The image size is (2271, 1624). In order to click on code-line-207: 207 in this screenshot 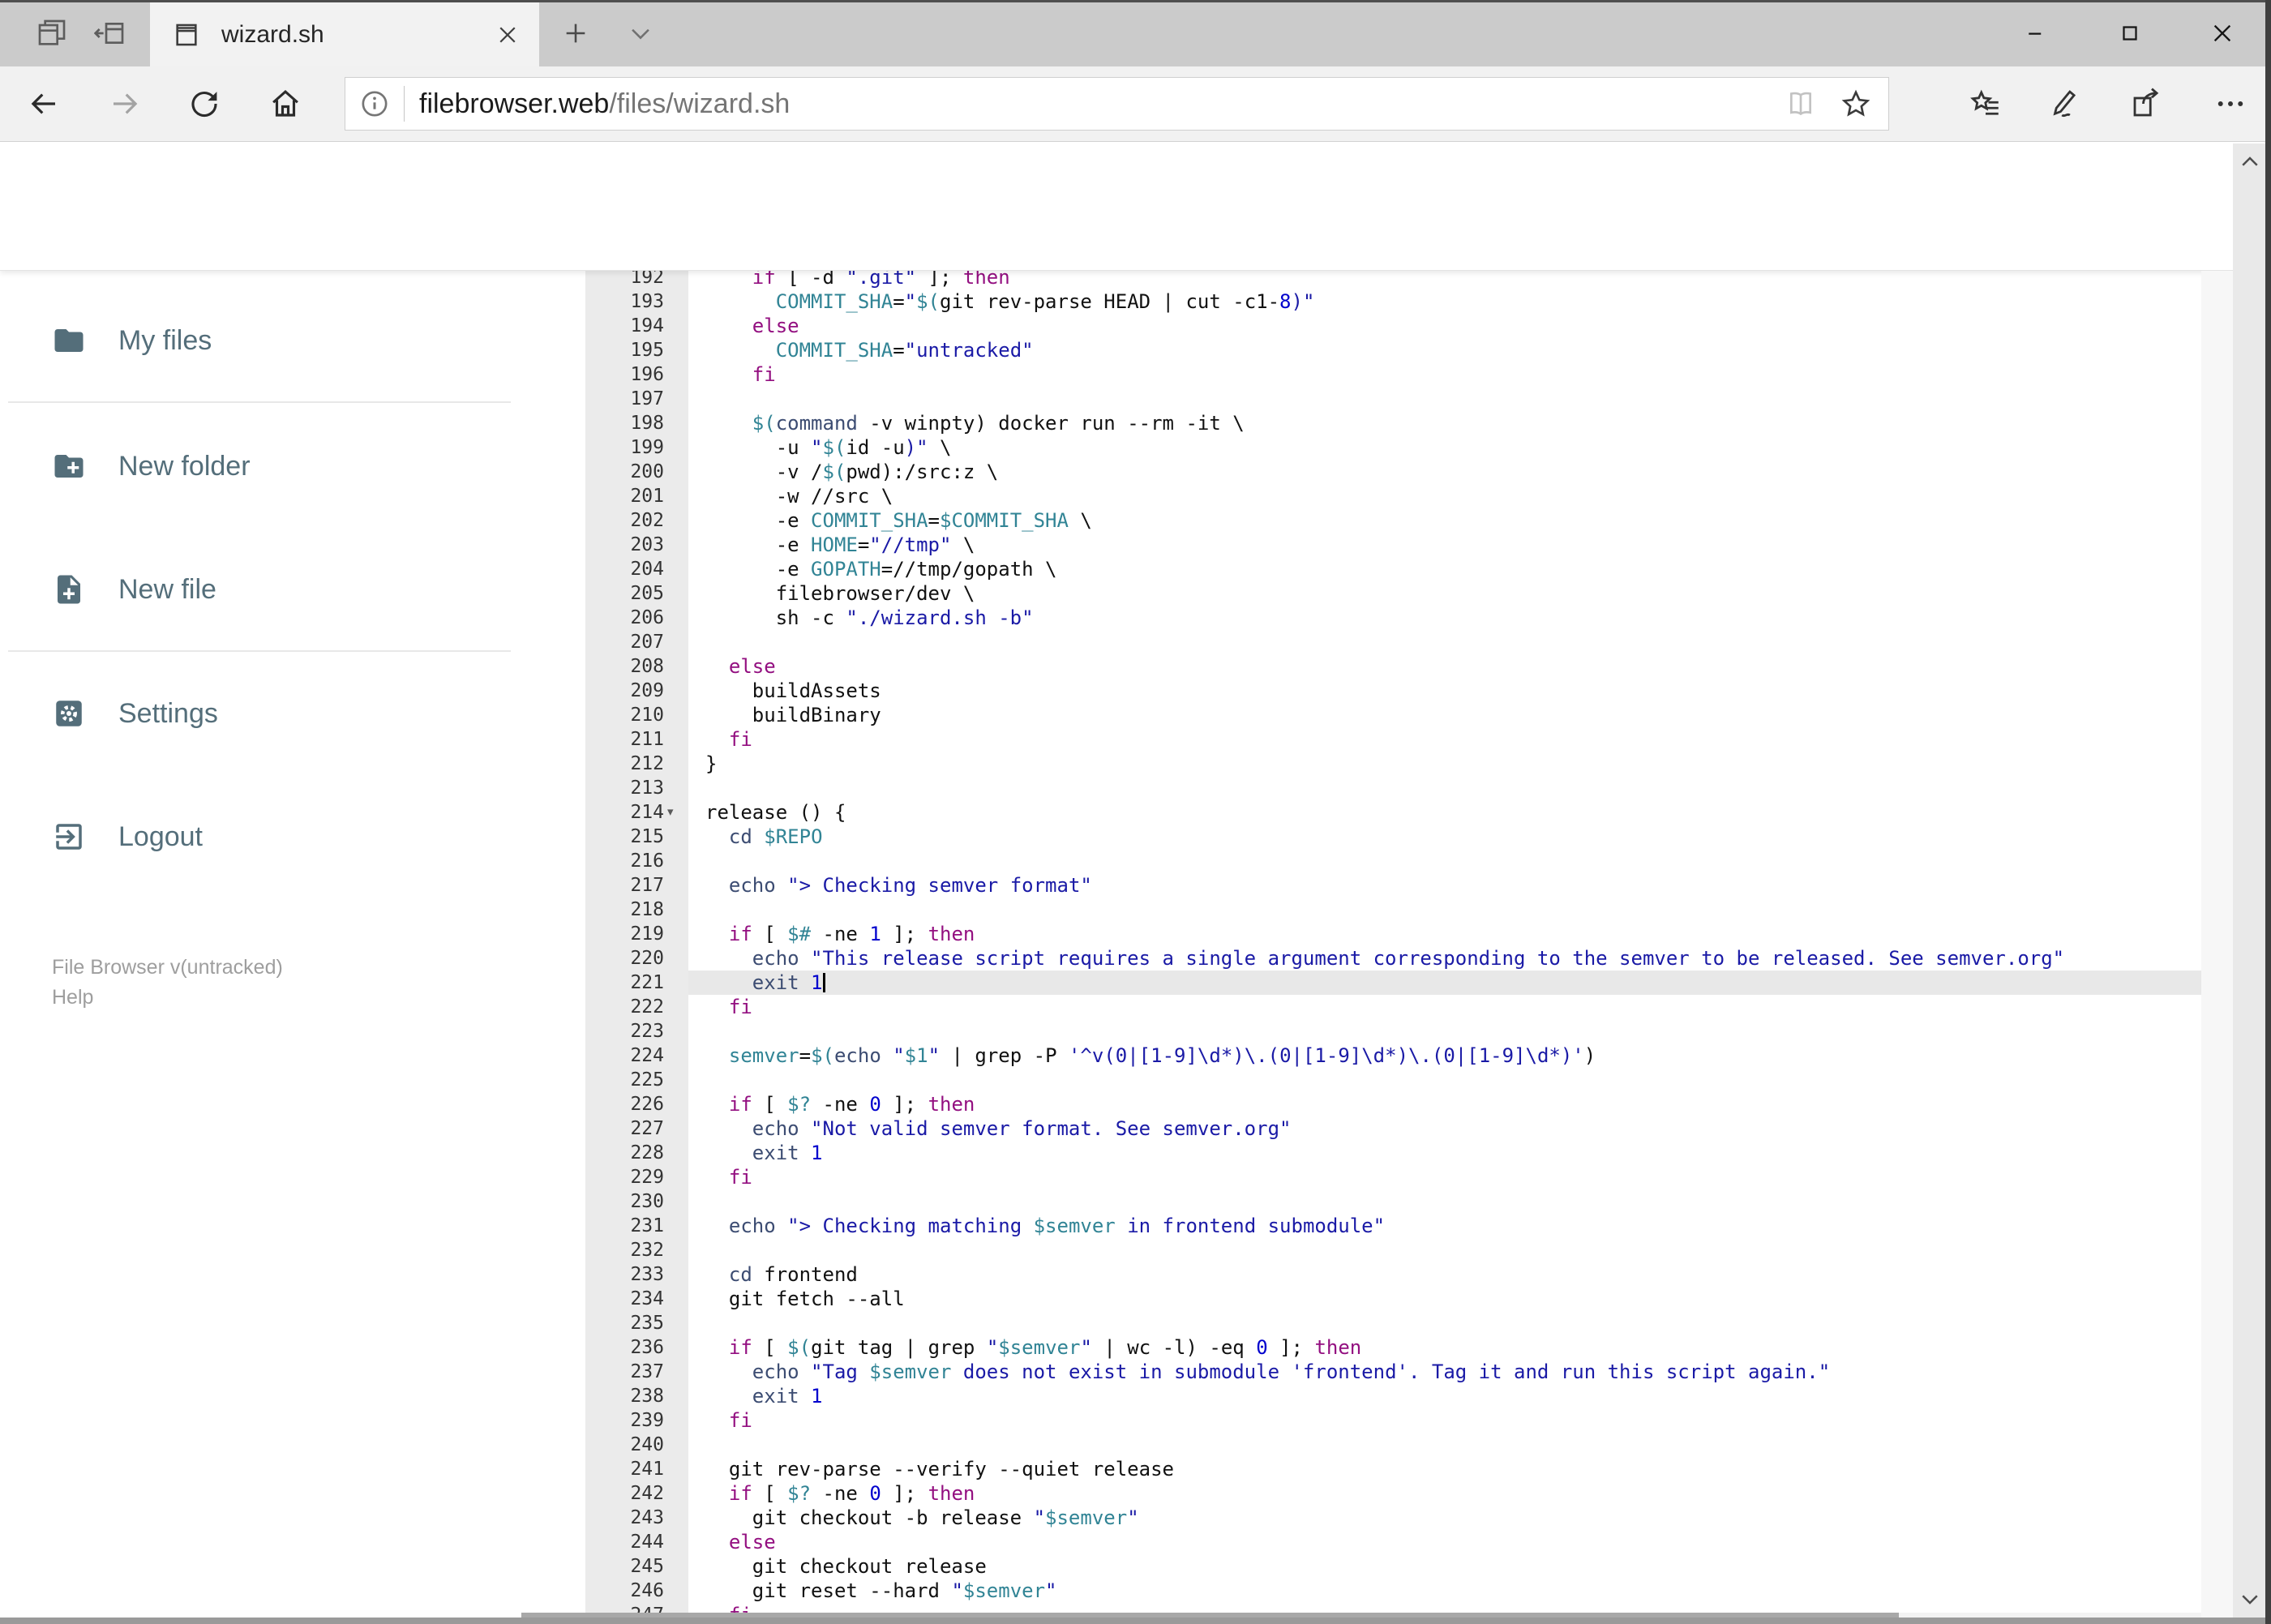, I will do `click(1361, 642)`.